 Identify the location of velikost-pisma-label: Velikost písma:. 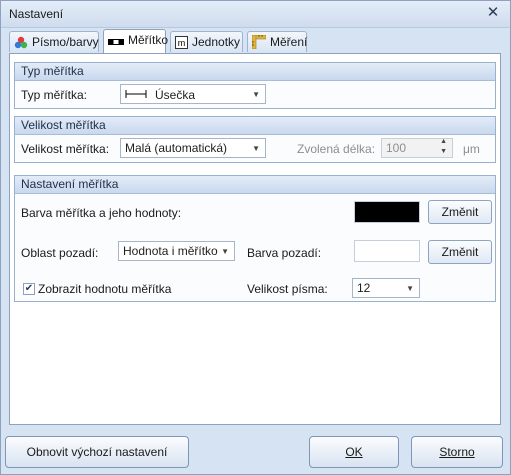
(287, 289).